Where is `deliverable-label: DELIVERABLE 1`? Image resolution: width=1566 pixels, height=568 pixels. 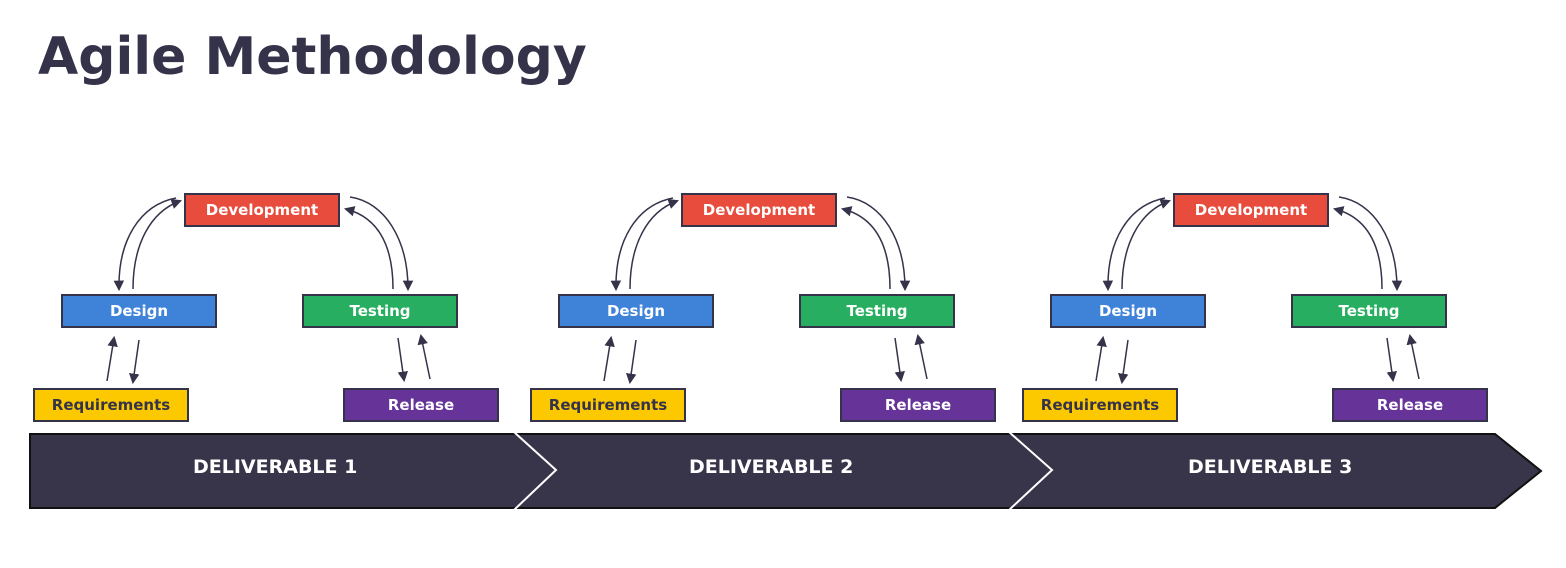
deliverable-label: DELIVERABLE 1 is located at coordinates (275, 467).